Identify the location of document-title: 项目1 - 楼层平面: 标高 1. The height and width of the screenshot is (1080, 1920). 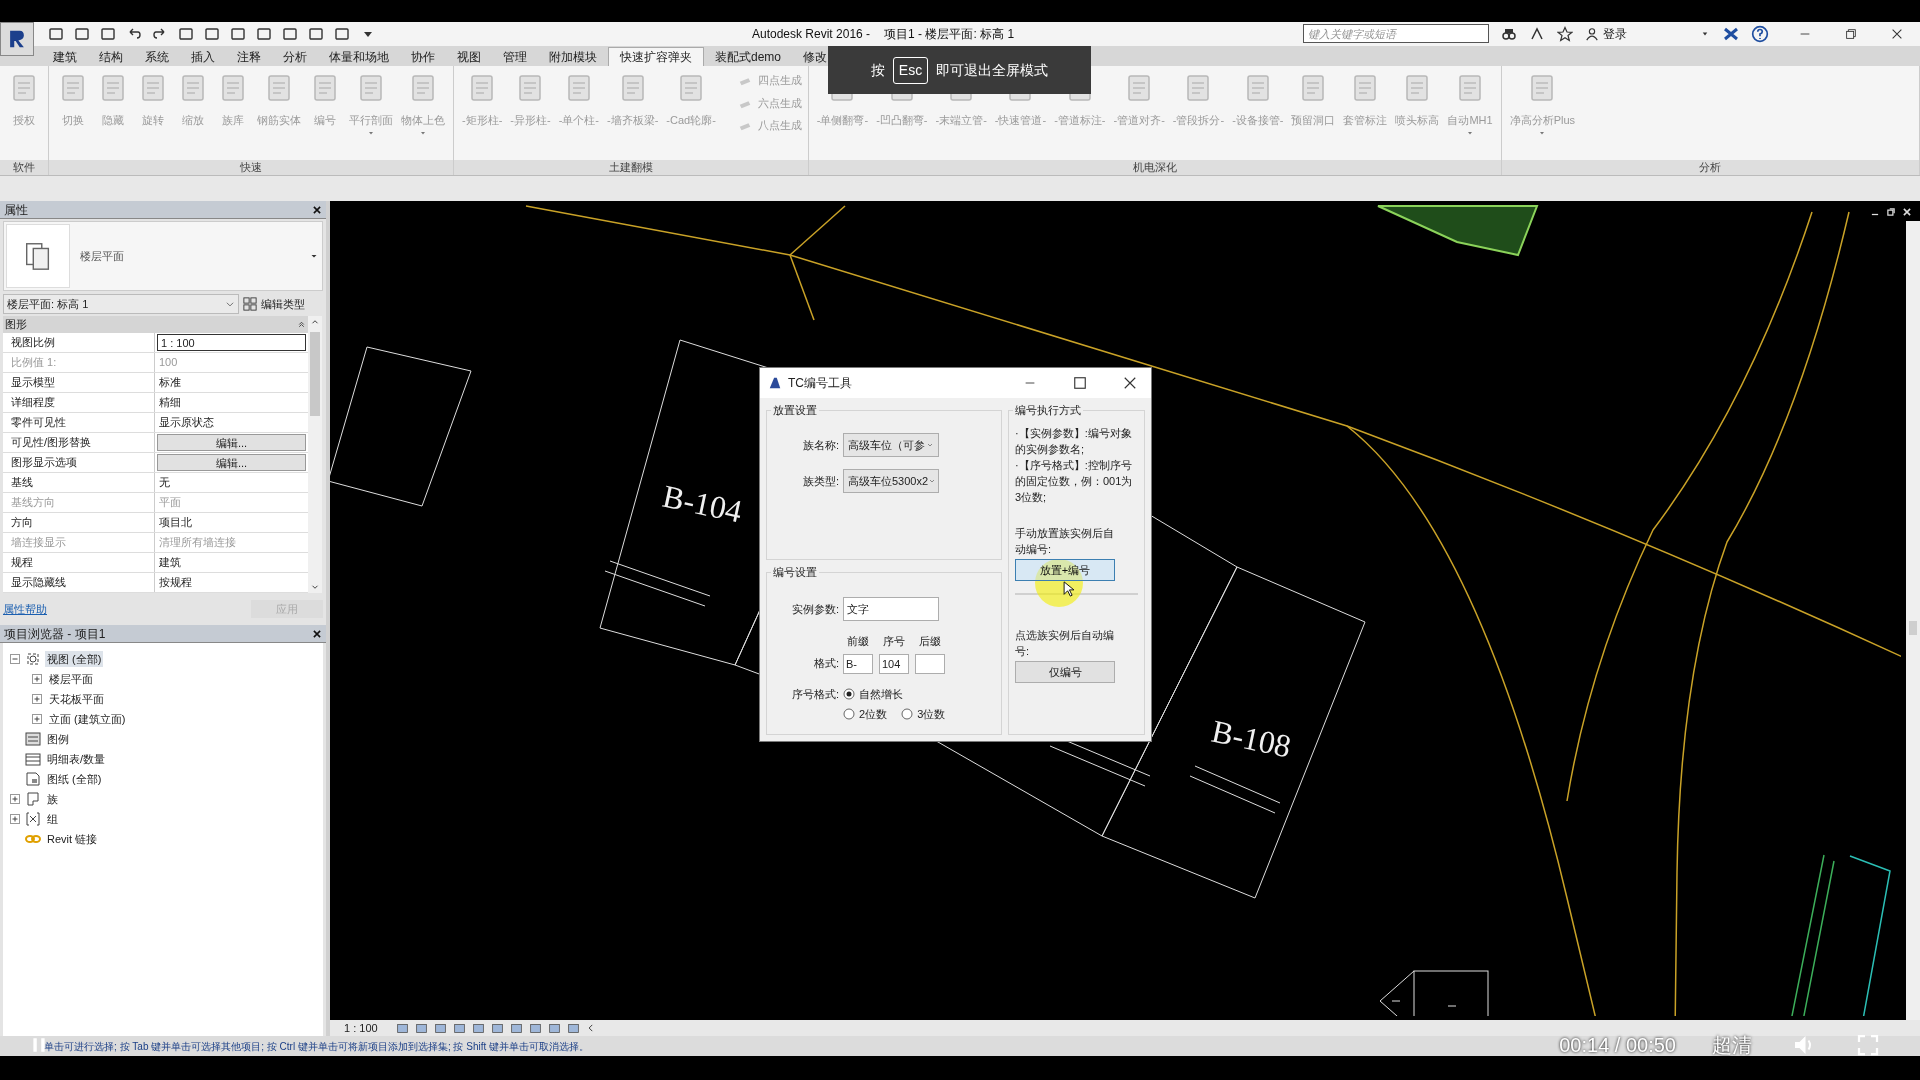
(949, 34).